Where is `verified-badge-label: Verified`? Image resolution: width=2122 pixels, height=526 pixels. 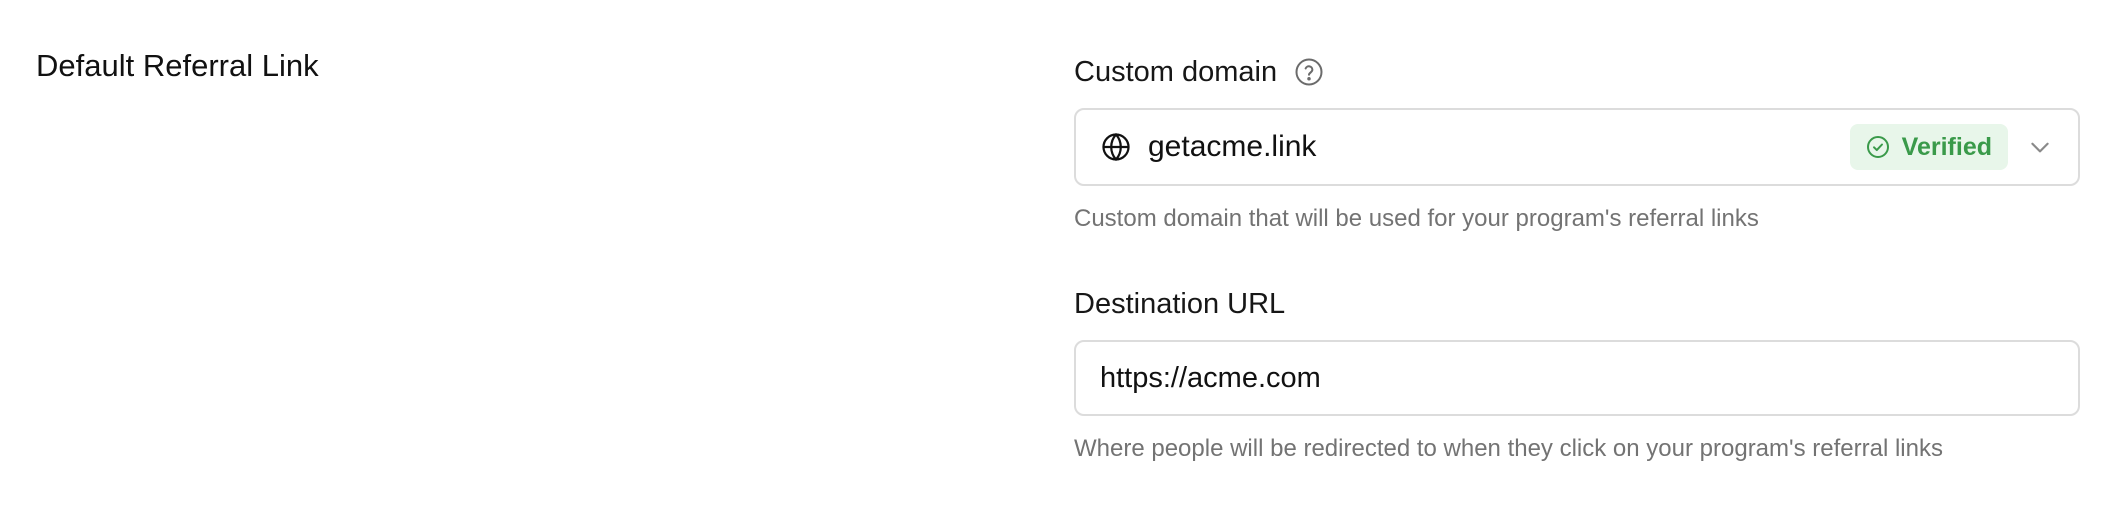
verified-badge-label: Verified is located at coordinates (1946, 146).